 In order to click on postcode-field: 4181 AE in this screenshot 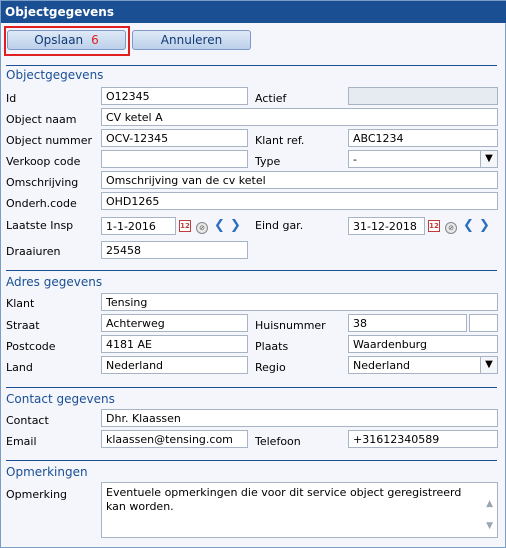, I will do `click(174, 344)`.